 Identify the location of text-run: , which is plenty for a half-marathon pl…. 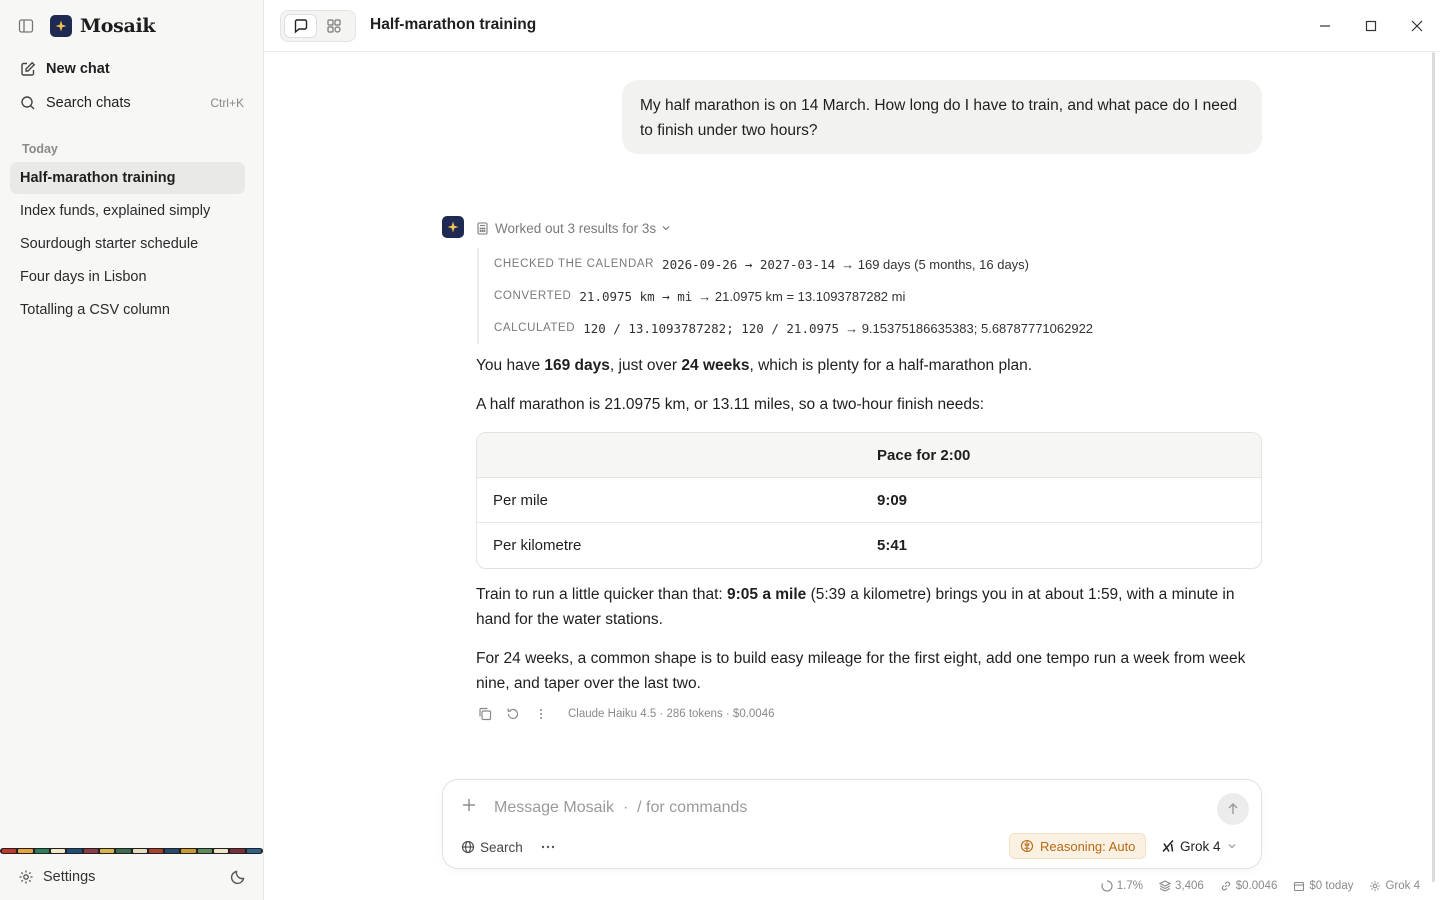
(891, 365).